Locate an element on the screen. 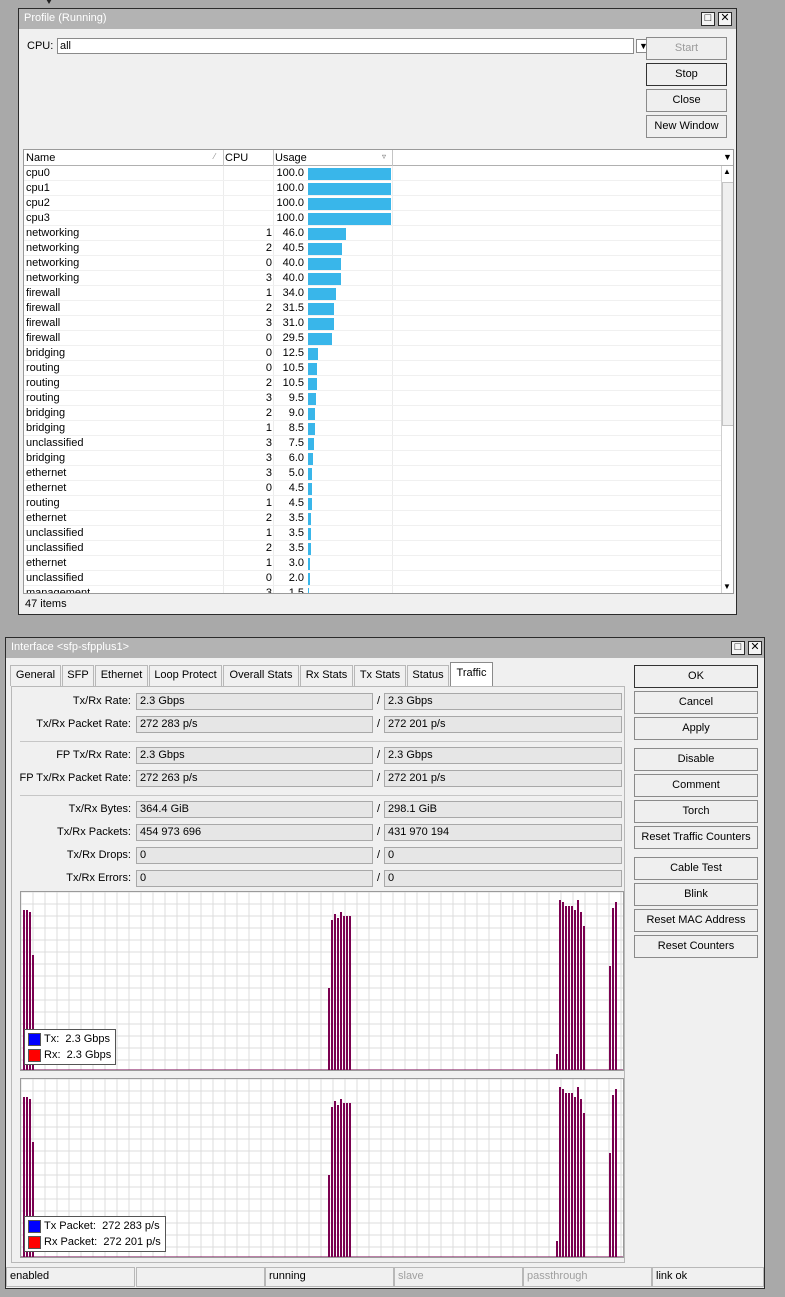  new-window-button: New Window is located at coordinates (686, 126).